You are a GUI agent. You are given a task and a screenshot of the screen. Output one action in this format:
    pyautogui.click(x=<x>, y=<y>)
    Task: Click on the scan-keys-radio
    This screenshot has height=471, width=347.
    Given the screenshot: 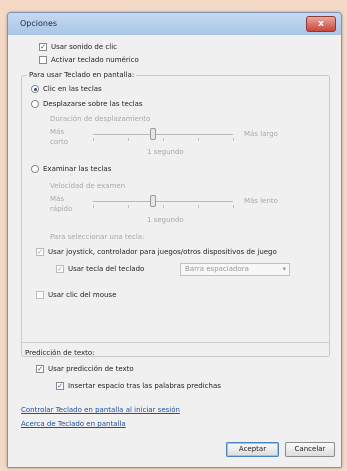 What is the action you would take?
    pyautogui.click(x=35, y=169)
    